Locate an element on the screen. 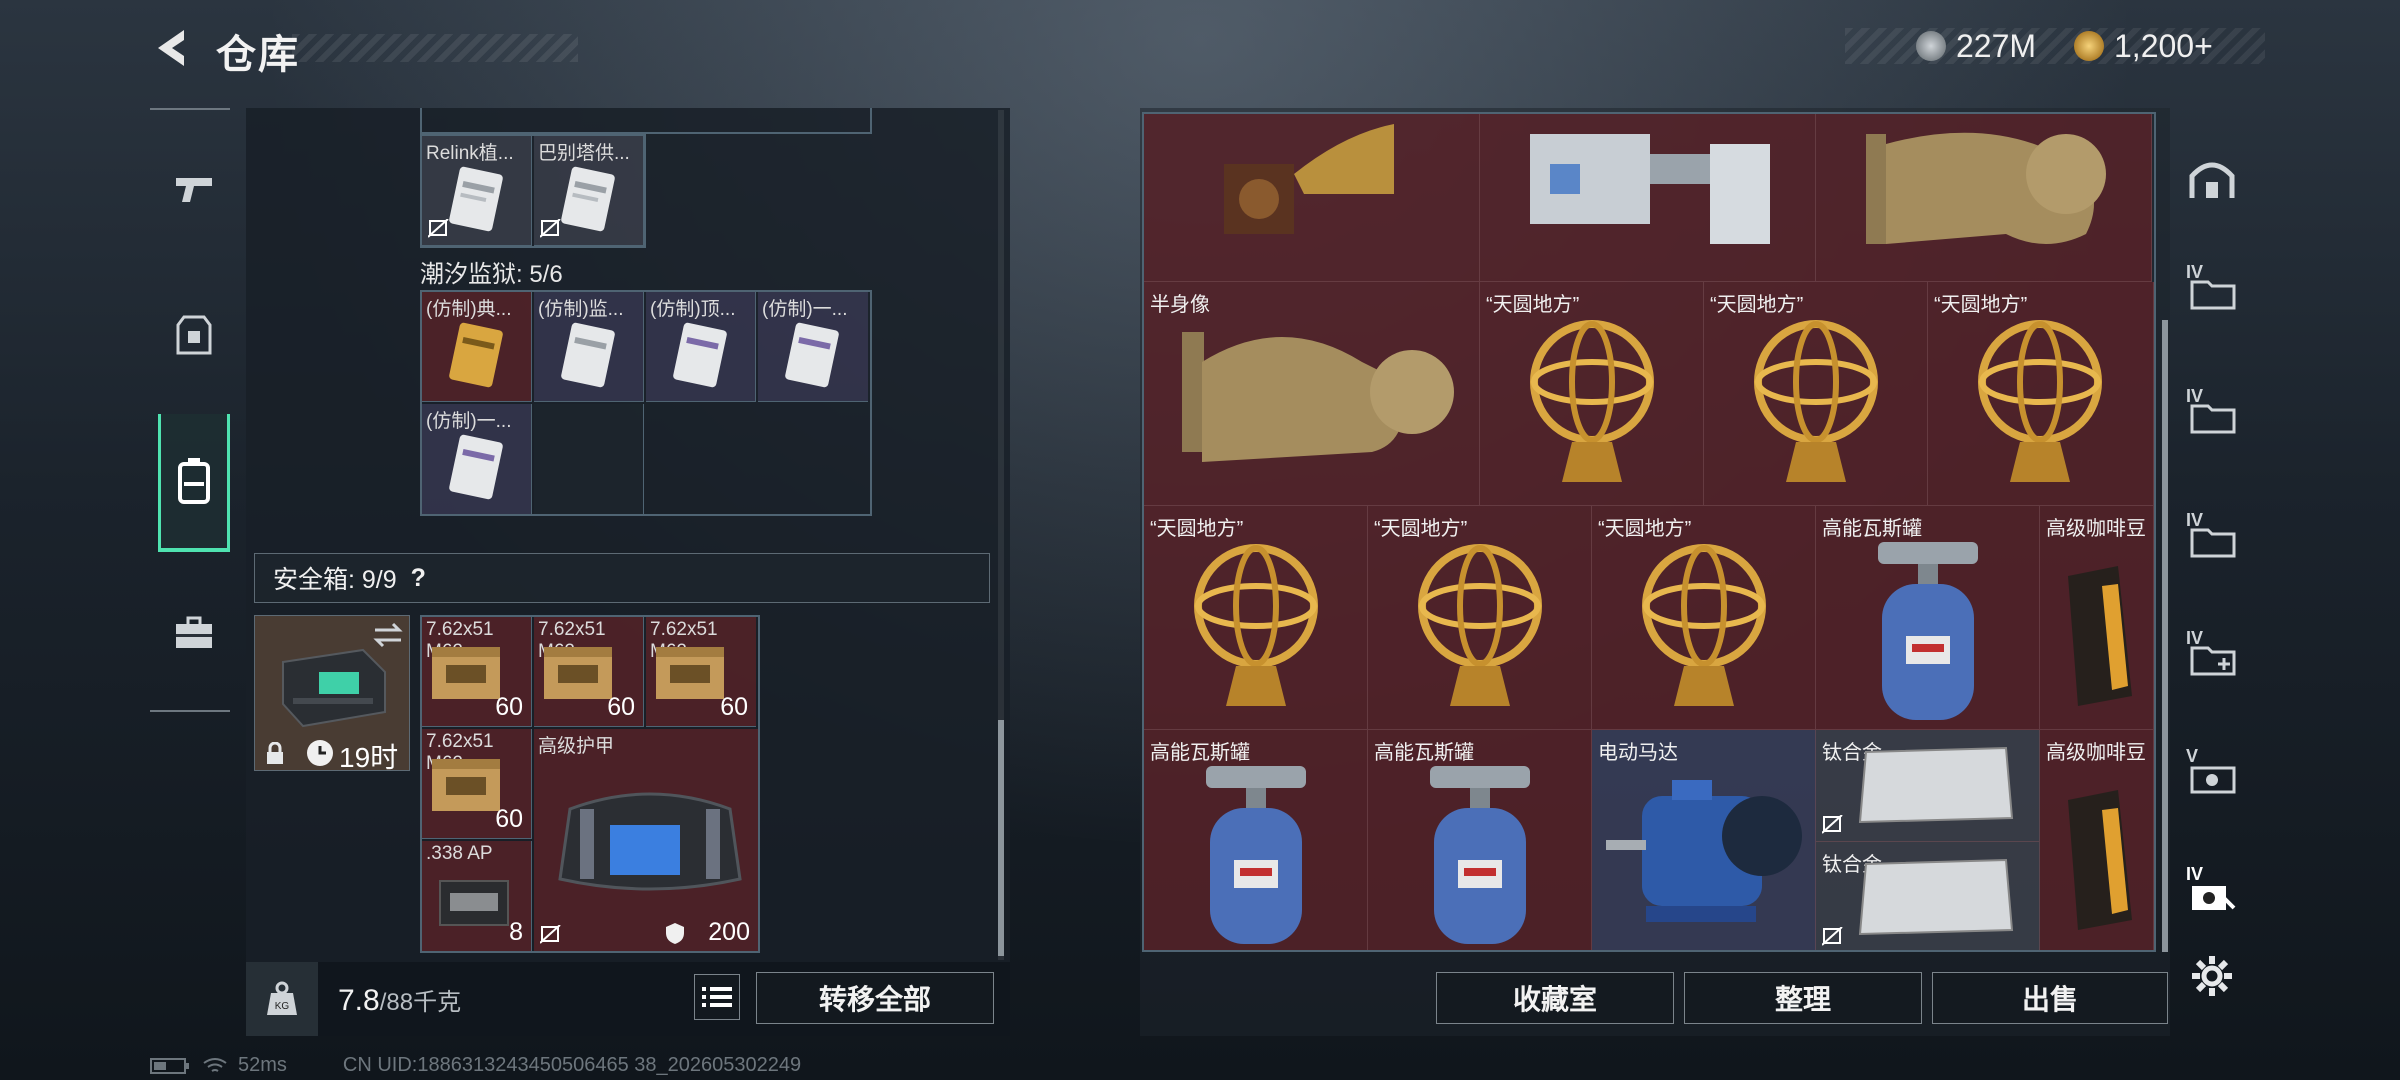 The width and height of the screenshot is (2400, 1080). collection-button: 收藏室 is located at coordinates (1555, 998).